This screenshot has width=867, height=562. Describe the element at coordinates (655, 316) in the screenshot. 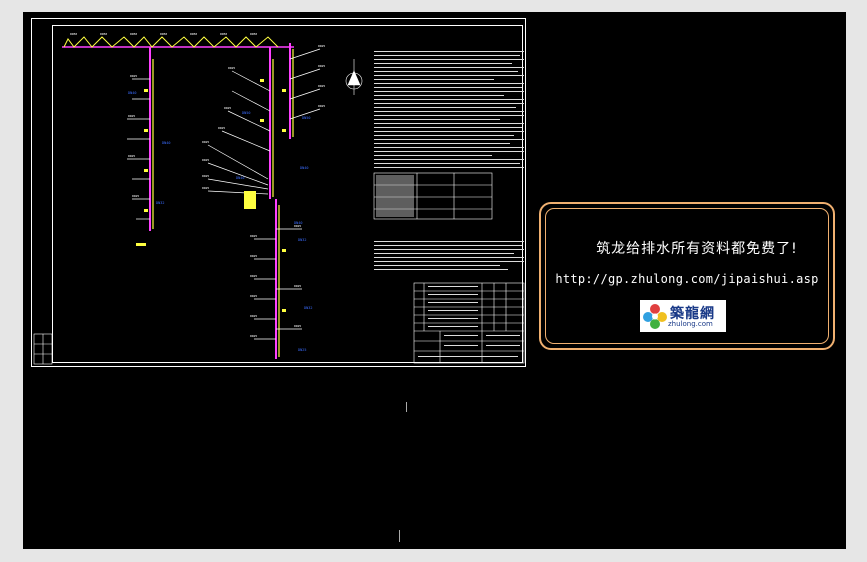

I see `pinwheel-logo-icon` at that location.